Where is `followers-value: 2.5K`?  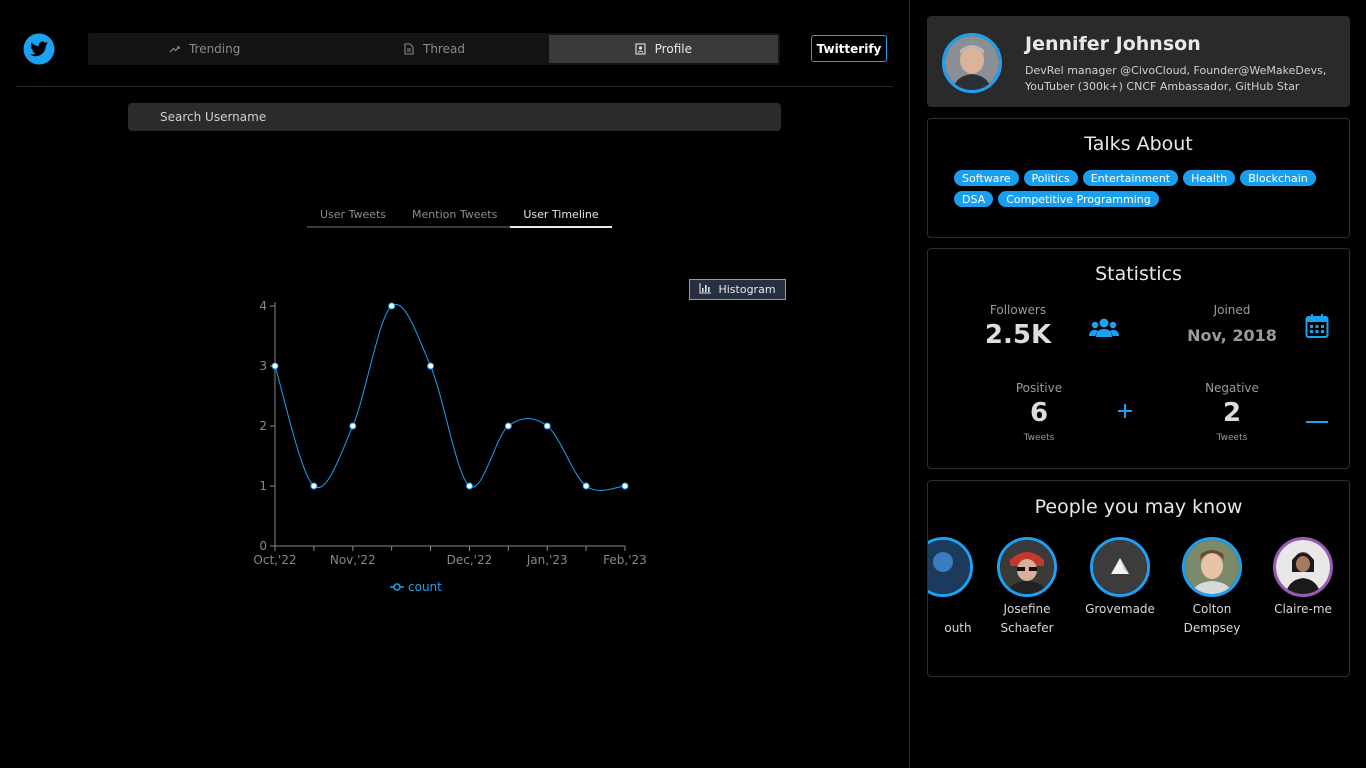
followers-value: 2.5K is located at coordinates (1018, 335).